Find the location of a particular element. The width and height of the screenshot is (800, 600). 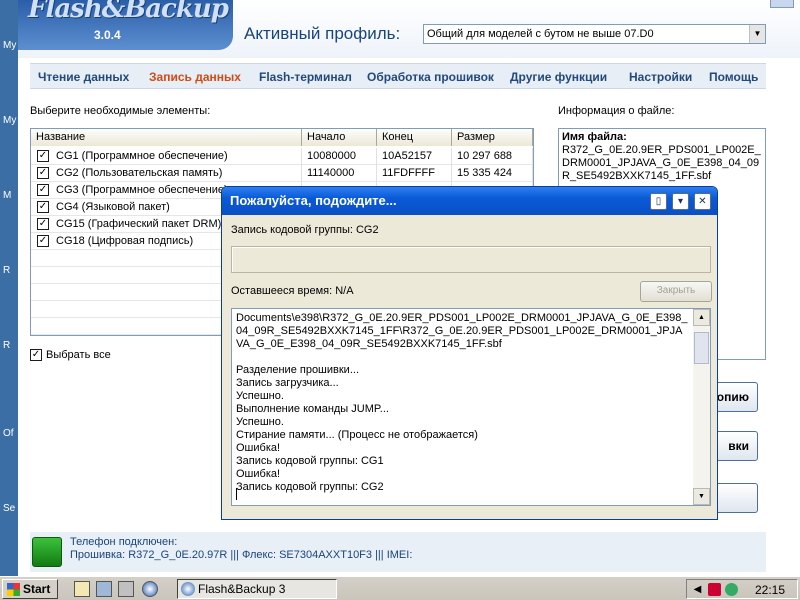

chevron-down-icon: ▼ is located at coordinates (757, 34).